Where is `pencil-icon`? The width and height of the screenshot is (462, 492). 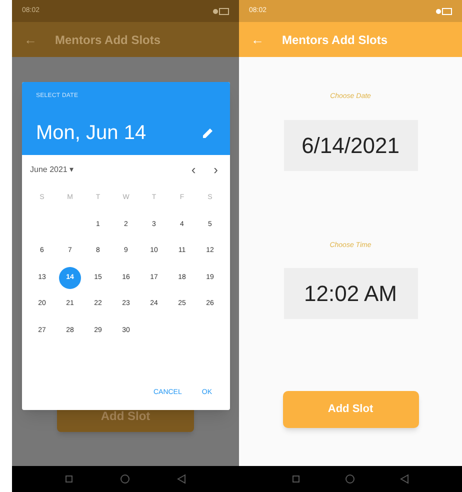
pencil-icon is located at coordinates (208, 133).